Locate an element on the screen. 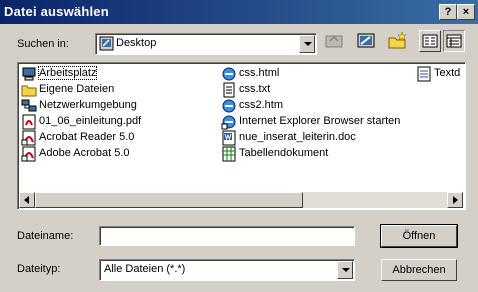 The height and width of the screenshot is (292, 478). list-item-label: Textd is located at coordinates (447, 73).